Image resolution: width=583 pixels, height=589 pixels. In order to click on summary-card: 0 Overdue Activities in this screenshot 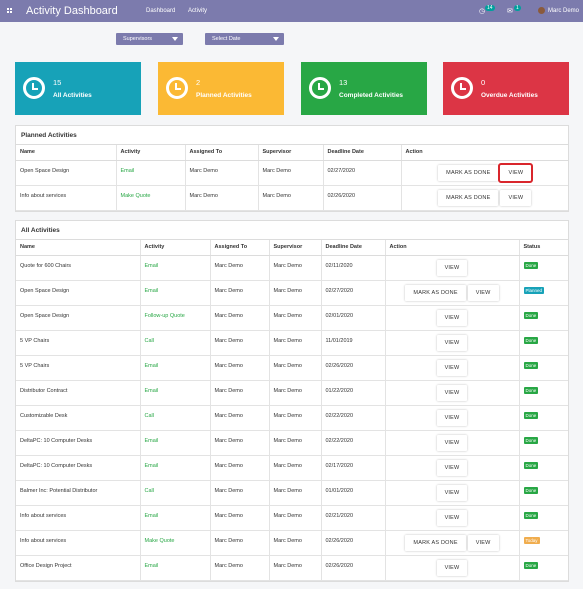, I will do `click(506, 88)`.